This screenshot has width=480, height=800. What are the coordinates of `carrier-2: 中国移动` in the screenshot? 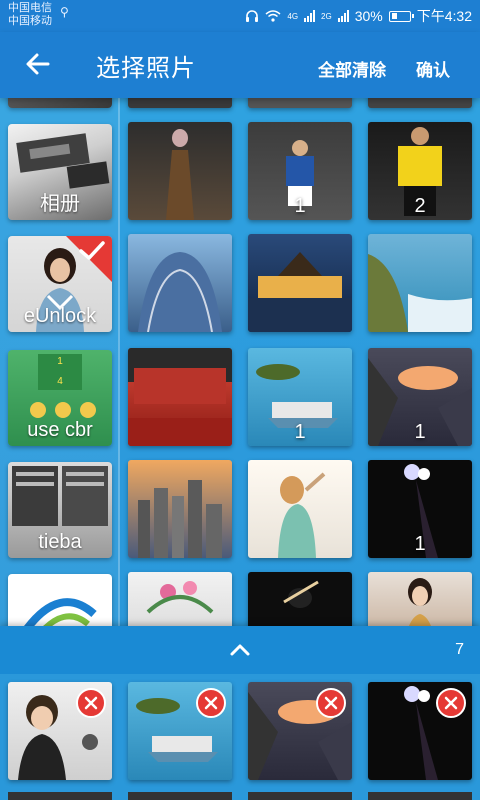 It's located at (30, 21).